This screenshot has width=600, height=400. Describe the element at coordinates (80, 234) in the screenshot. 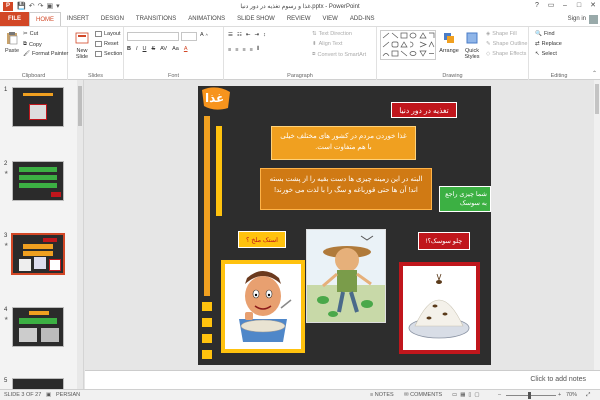

I see `thumbnail-scrollbar` at that location.